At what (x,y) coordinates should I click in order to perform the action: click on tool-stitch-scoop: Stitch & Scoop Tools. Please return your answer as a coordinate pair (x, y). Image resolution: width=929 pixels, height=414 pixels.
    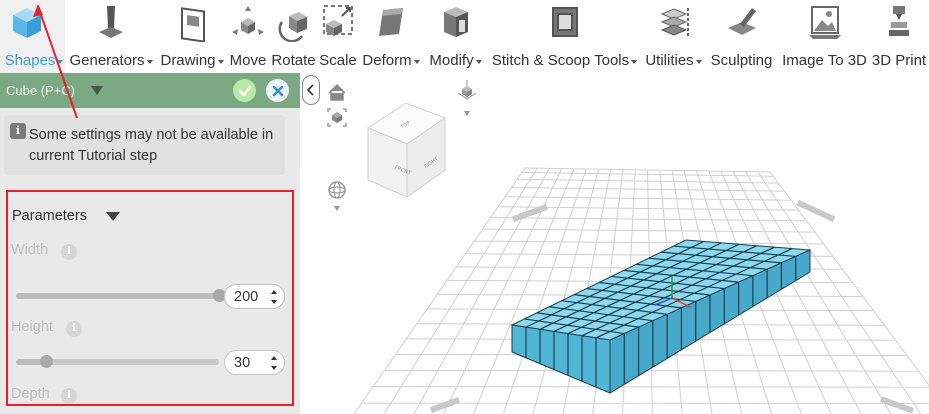
    Looking at the image, I should click on (564, 36).